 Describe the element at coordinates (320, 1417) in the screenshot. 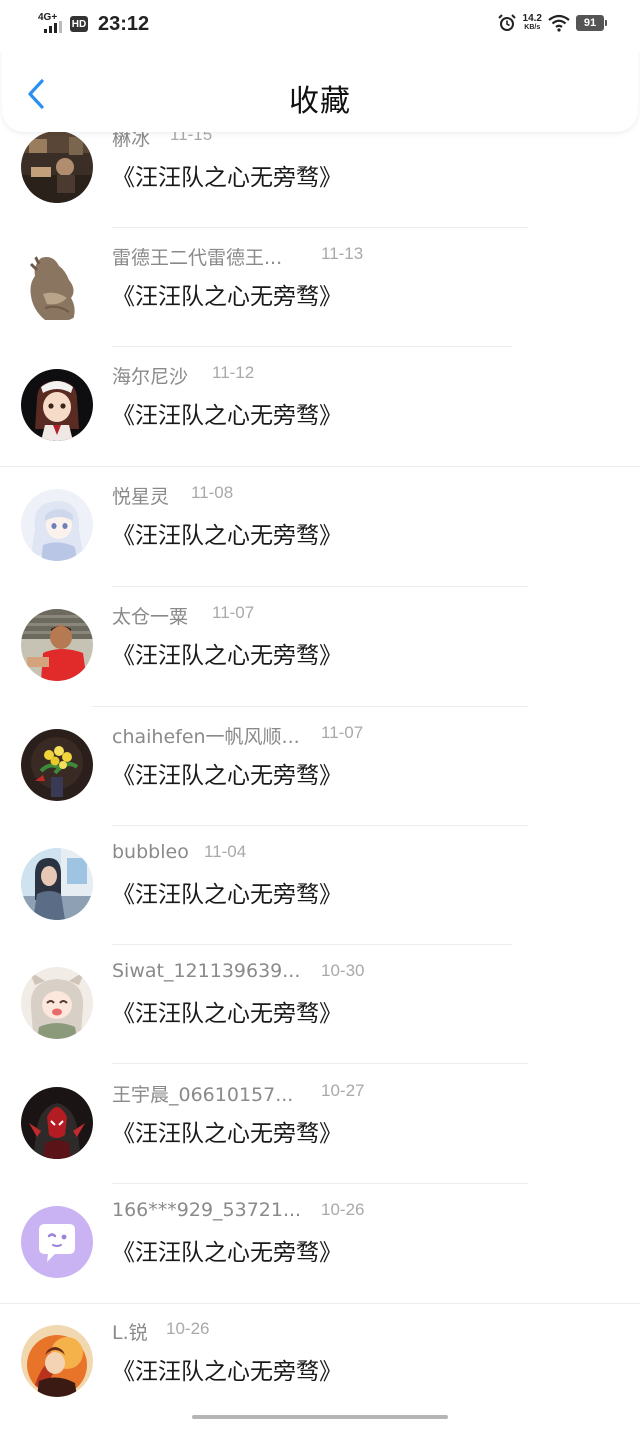

I see `home-indicator` at that location.